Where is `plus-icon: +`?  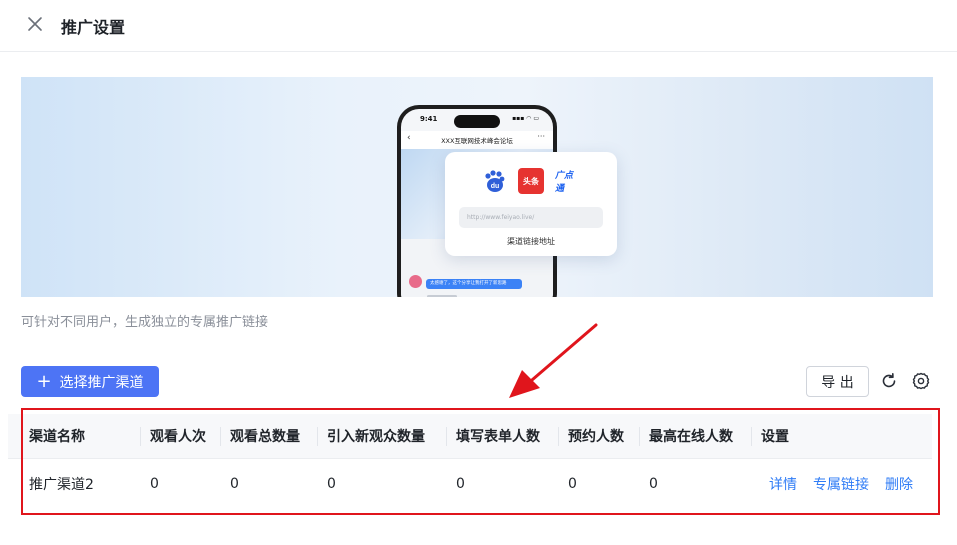 plus-icon: + is located at coordinates (44, 381).